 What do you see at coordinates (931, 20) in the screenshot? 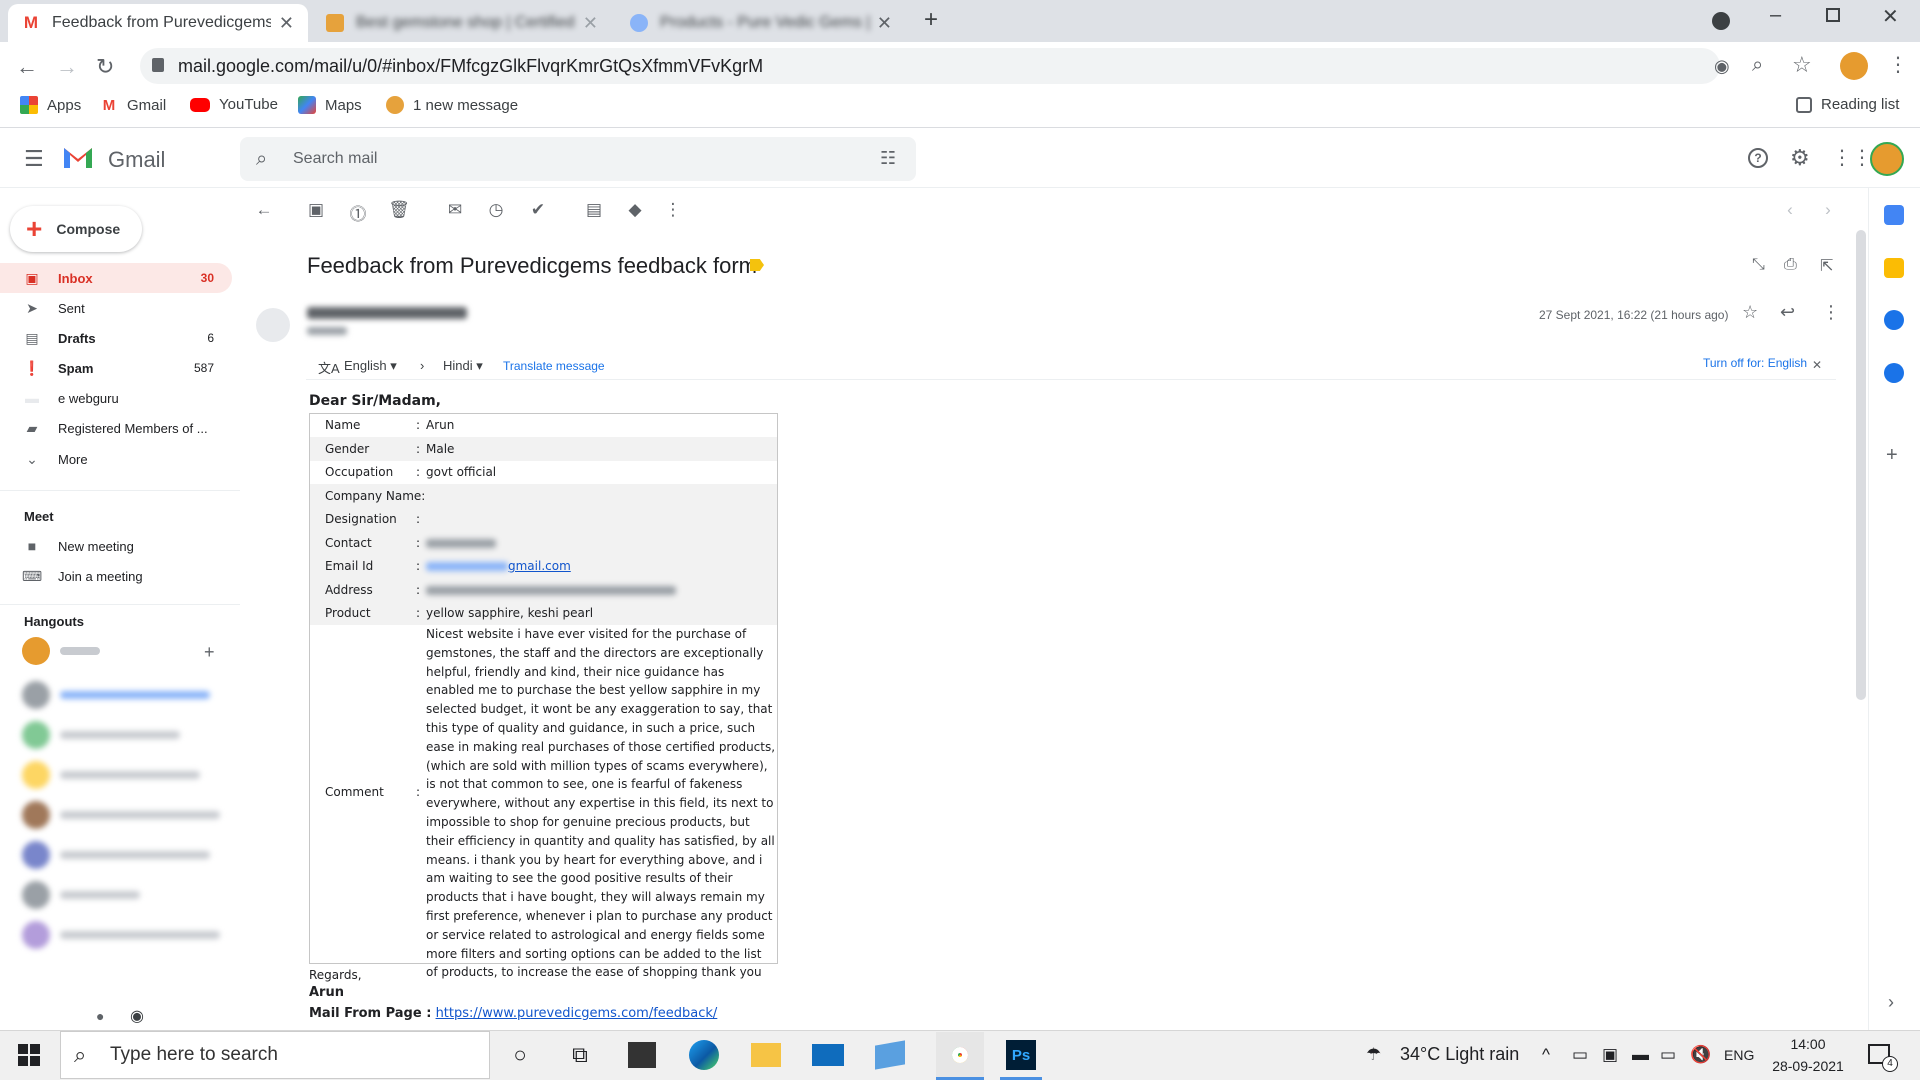
I see `new-tab-icon: +` at bounding box center [931, 20].